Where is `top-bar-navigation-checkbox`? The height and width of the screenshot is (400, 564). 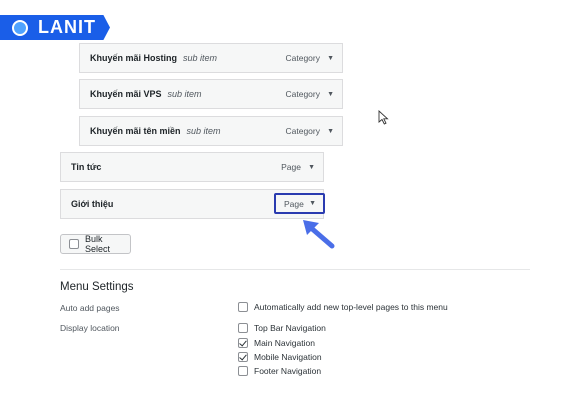
top-bar-navigation-checkbox is located at coordinates (243, 328).